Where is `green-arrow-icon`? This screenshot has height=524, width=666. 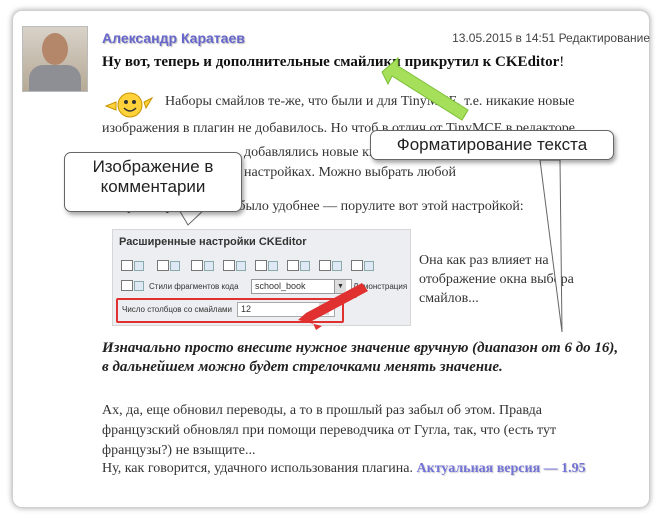 green-arrow-icon is located at coordinates (425, 88).